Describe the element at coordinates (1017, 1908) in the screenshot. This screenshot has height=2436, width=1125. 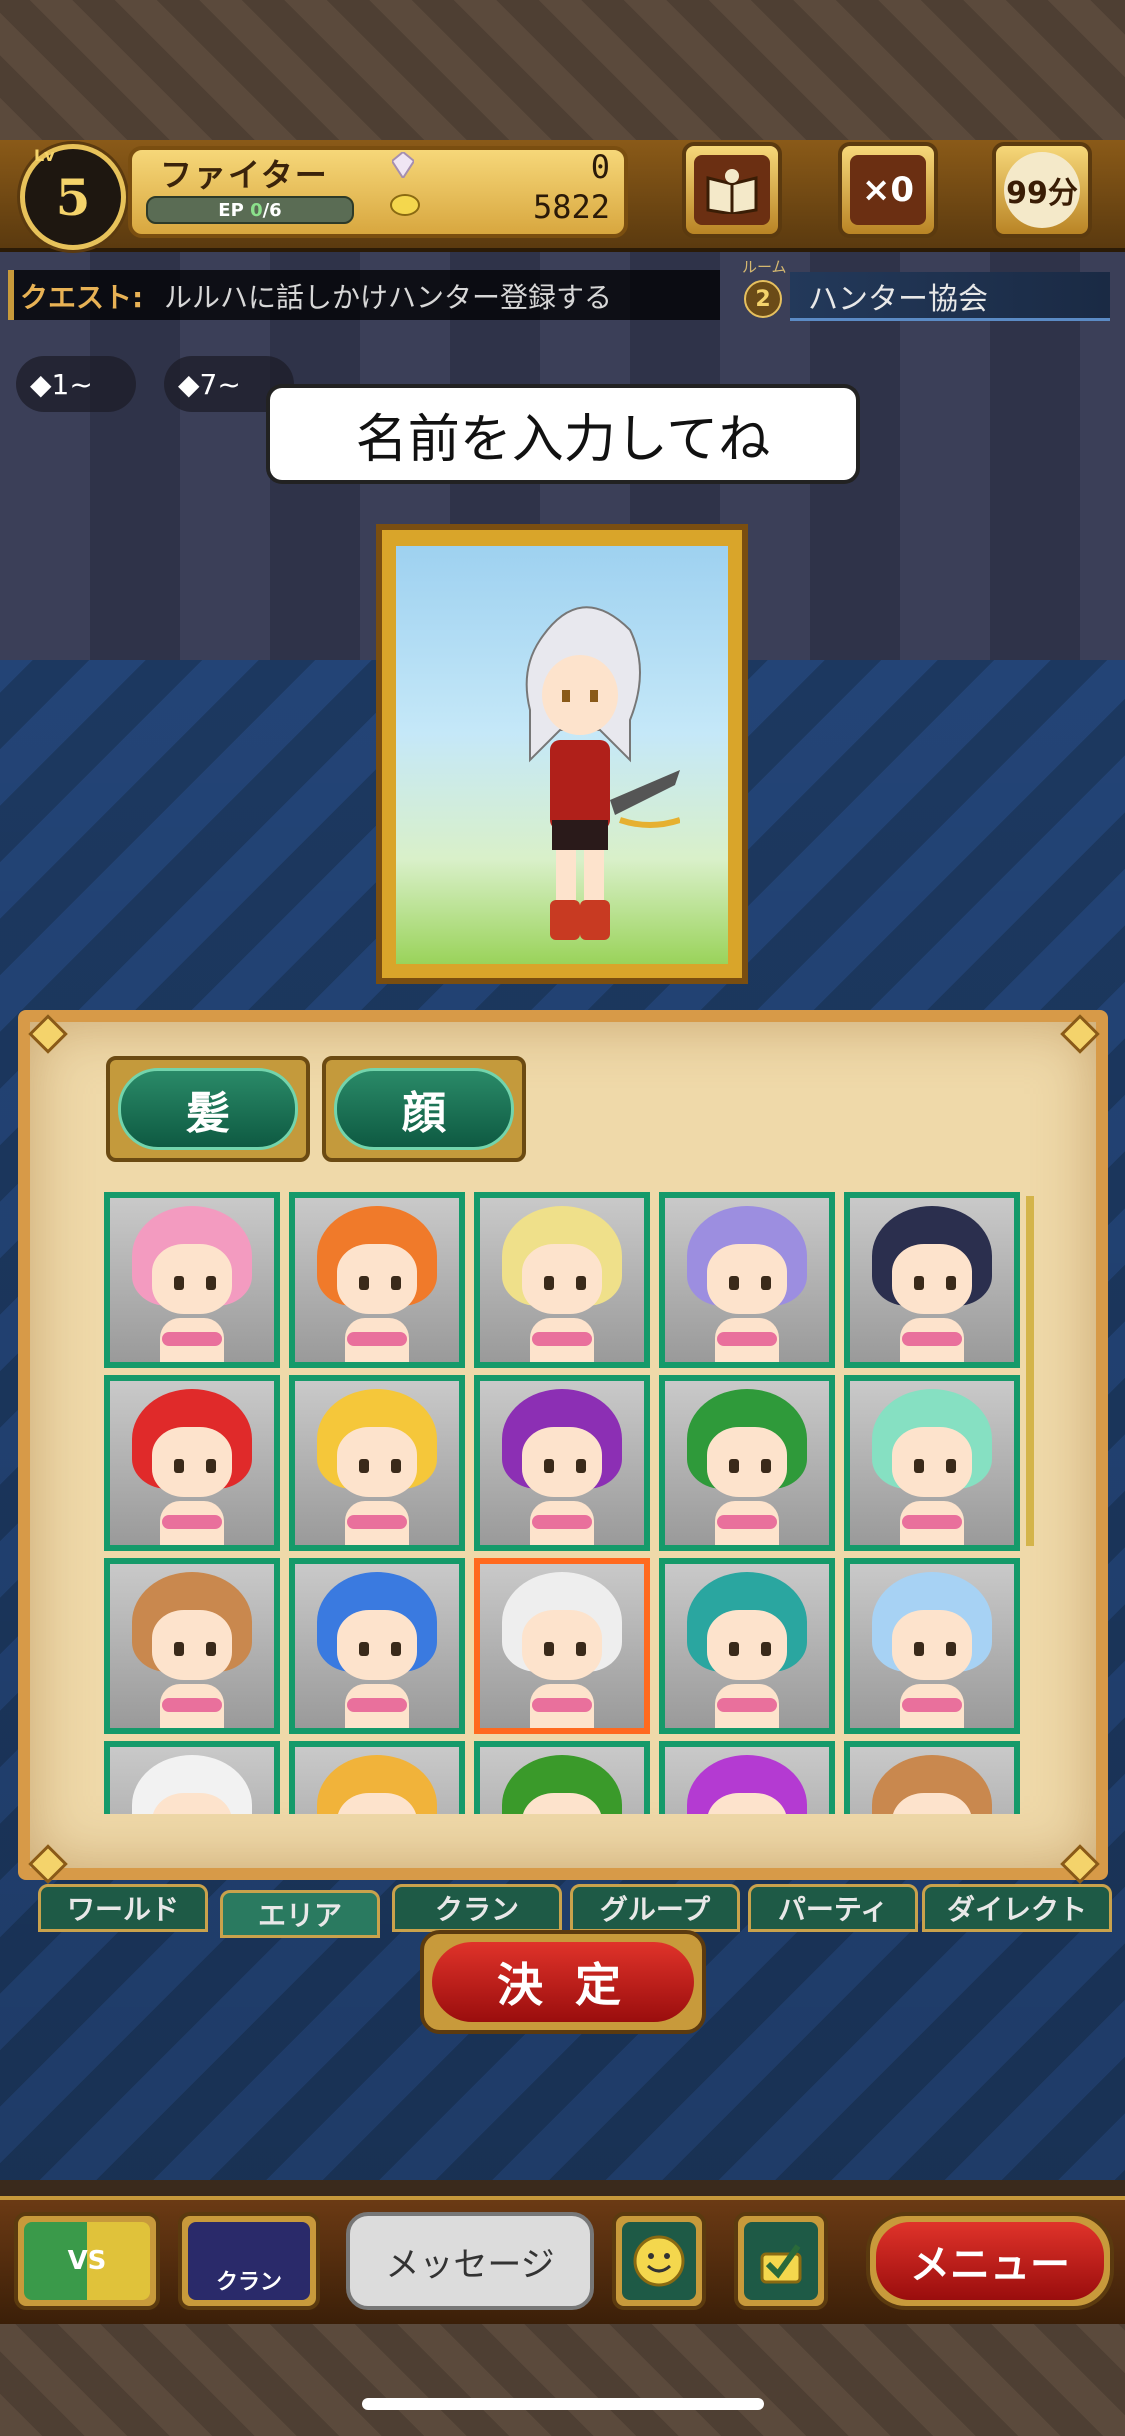
I see `chat-tab-direct: ダイレクト` at that location.